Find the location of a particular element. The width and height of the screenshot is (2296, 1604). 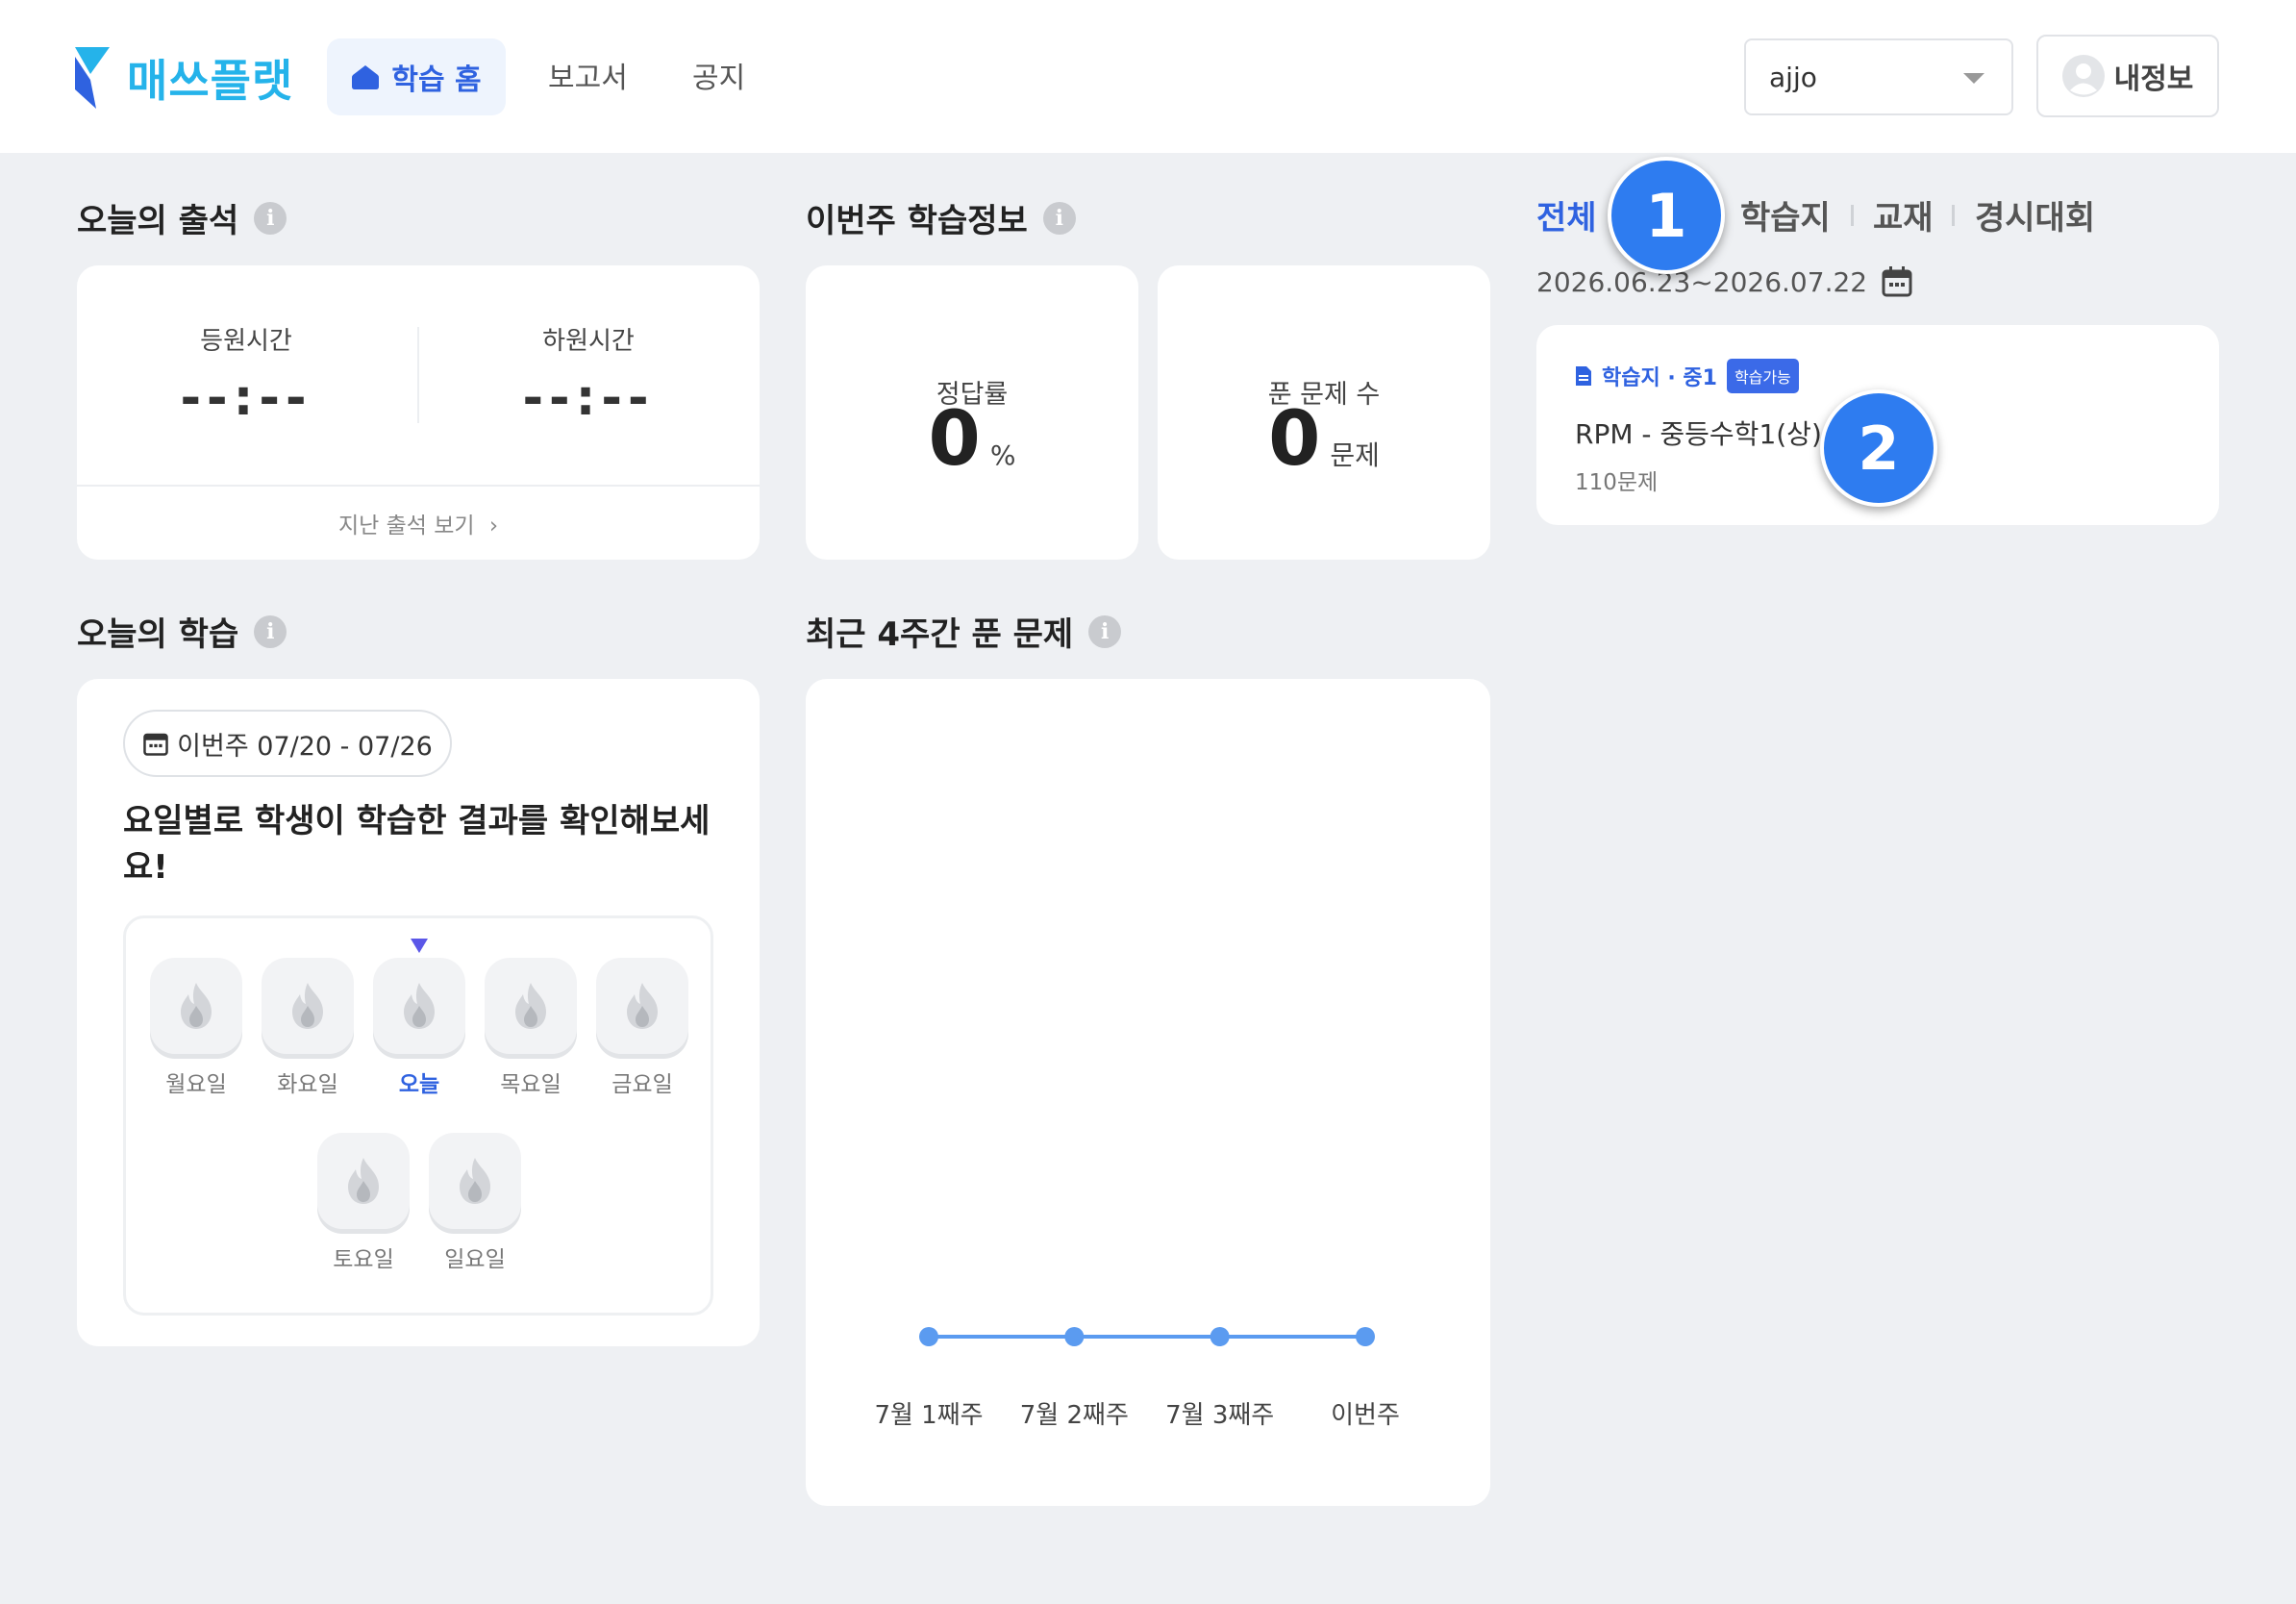

weekly-info-title: 이번주 학습정보 i is located at coordinates (941, 217).